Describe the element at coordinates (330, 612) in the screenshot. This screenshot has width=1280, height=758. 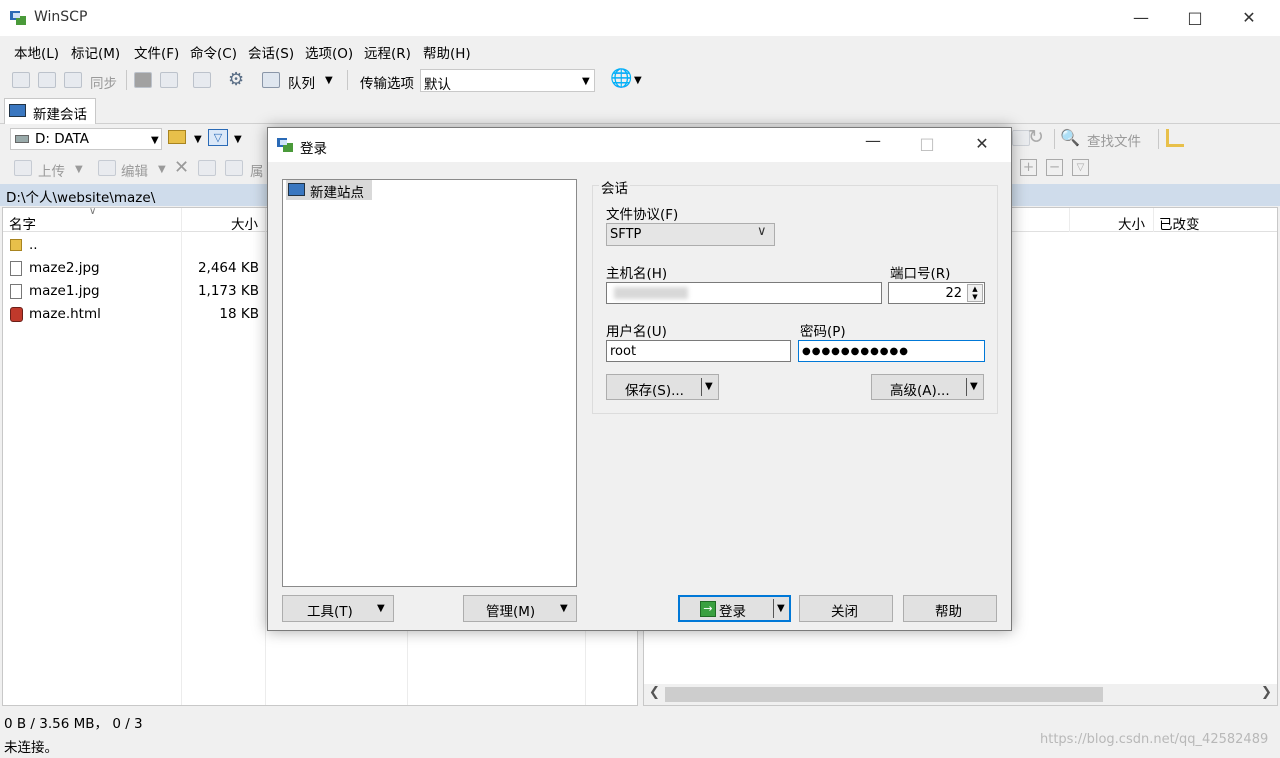
I see `tools-button-label: 工具(T)` at that location.